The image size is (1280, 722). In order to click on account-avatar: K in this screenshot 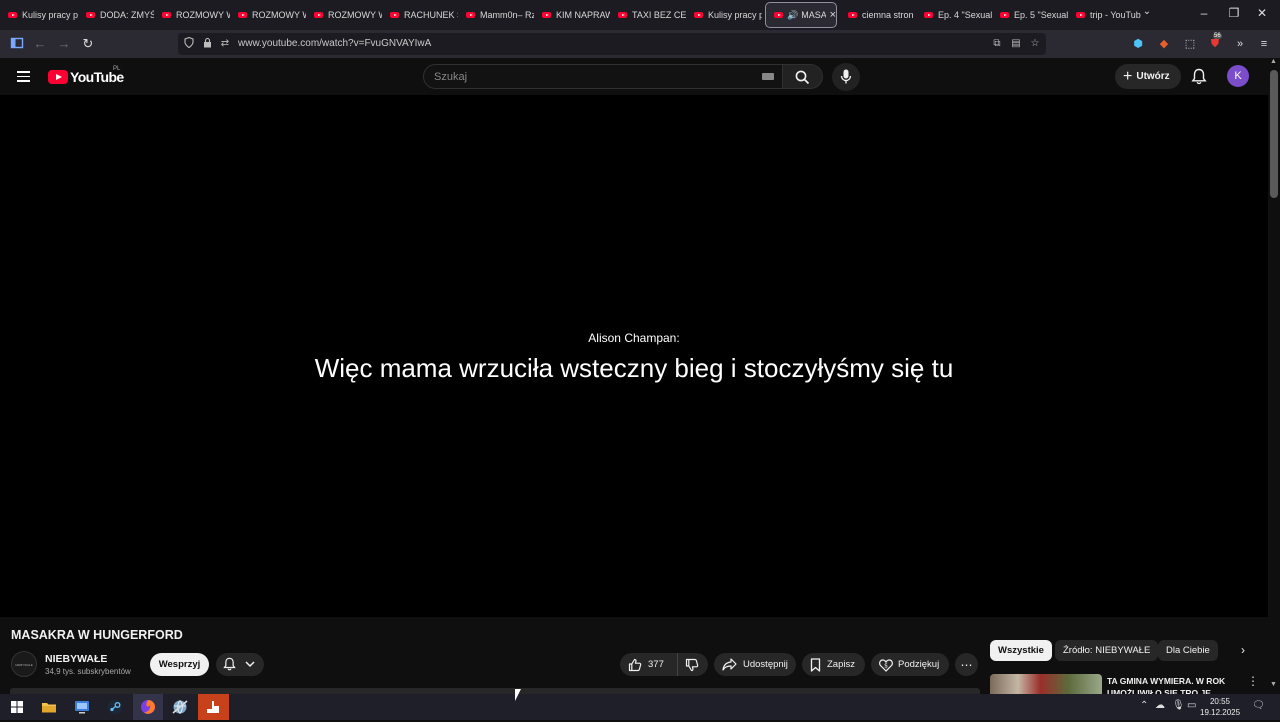, I will do `click(1238, 76)`.